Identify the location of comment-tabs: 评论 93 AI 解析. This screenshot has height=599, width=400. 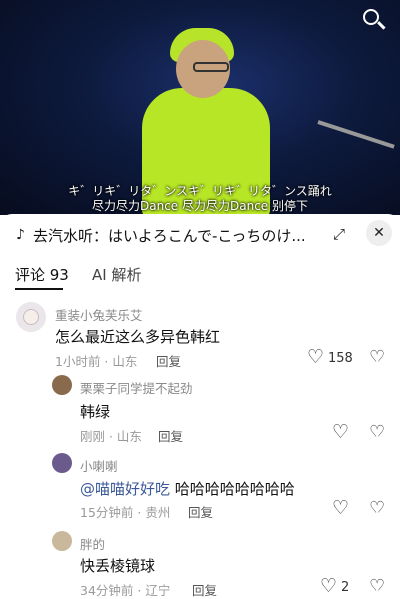
(200, 279).